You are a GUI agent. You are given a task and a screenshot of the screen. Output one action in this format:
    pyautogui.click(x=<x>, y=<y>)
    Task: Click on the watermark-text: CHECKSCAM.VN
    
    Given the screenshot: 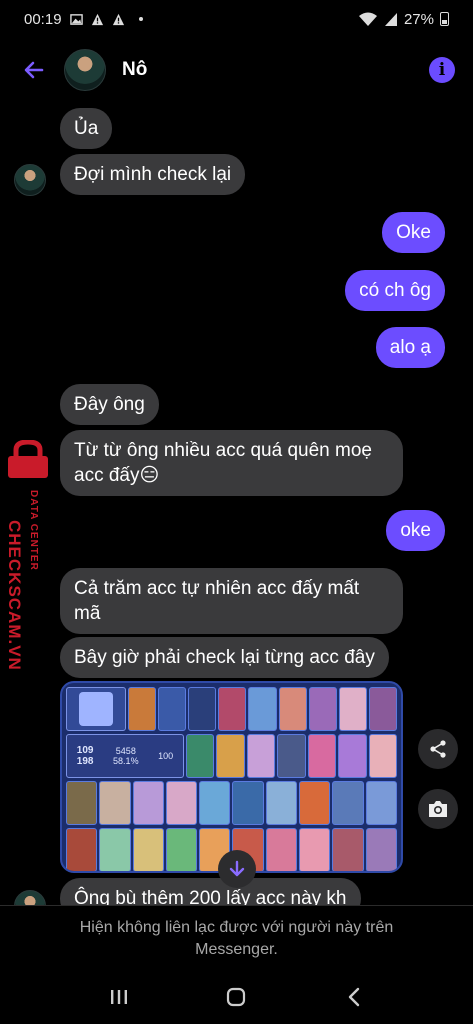 What is the action you would take?
    pyautogui.click(x=14, y=595)
    